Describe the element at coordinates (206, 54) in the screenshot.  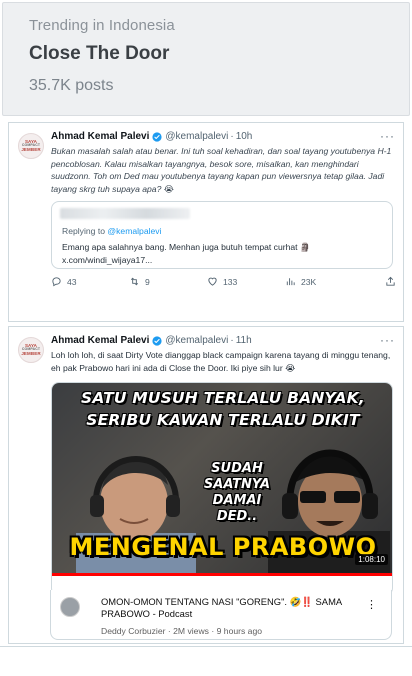
I see `trend-title: Close The Door` at that location.